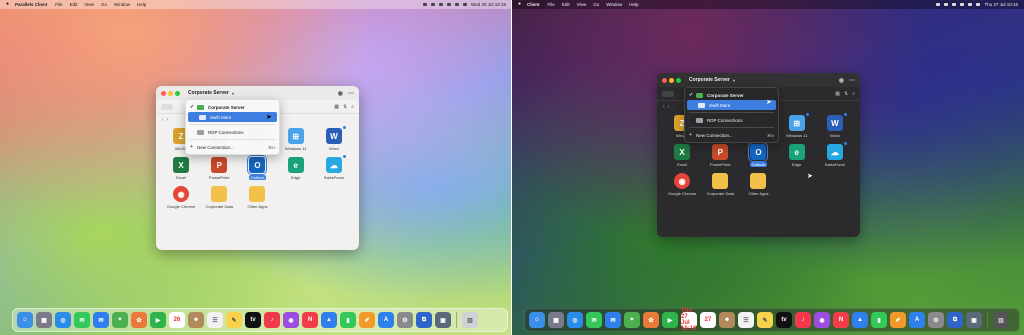 The image size is (1024, 335). I want to click on window-title: Corporate Server, so click(208, 93).